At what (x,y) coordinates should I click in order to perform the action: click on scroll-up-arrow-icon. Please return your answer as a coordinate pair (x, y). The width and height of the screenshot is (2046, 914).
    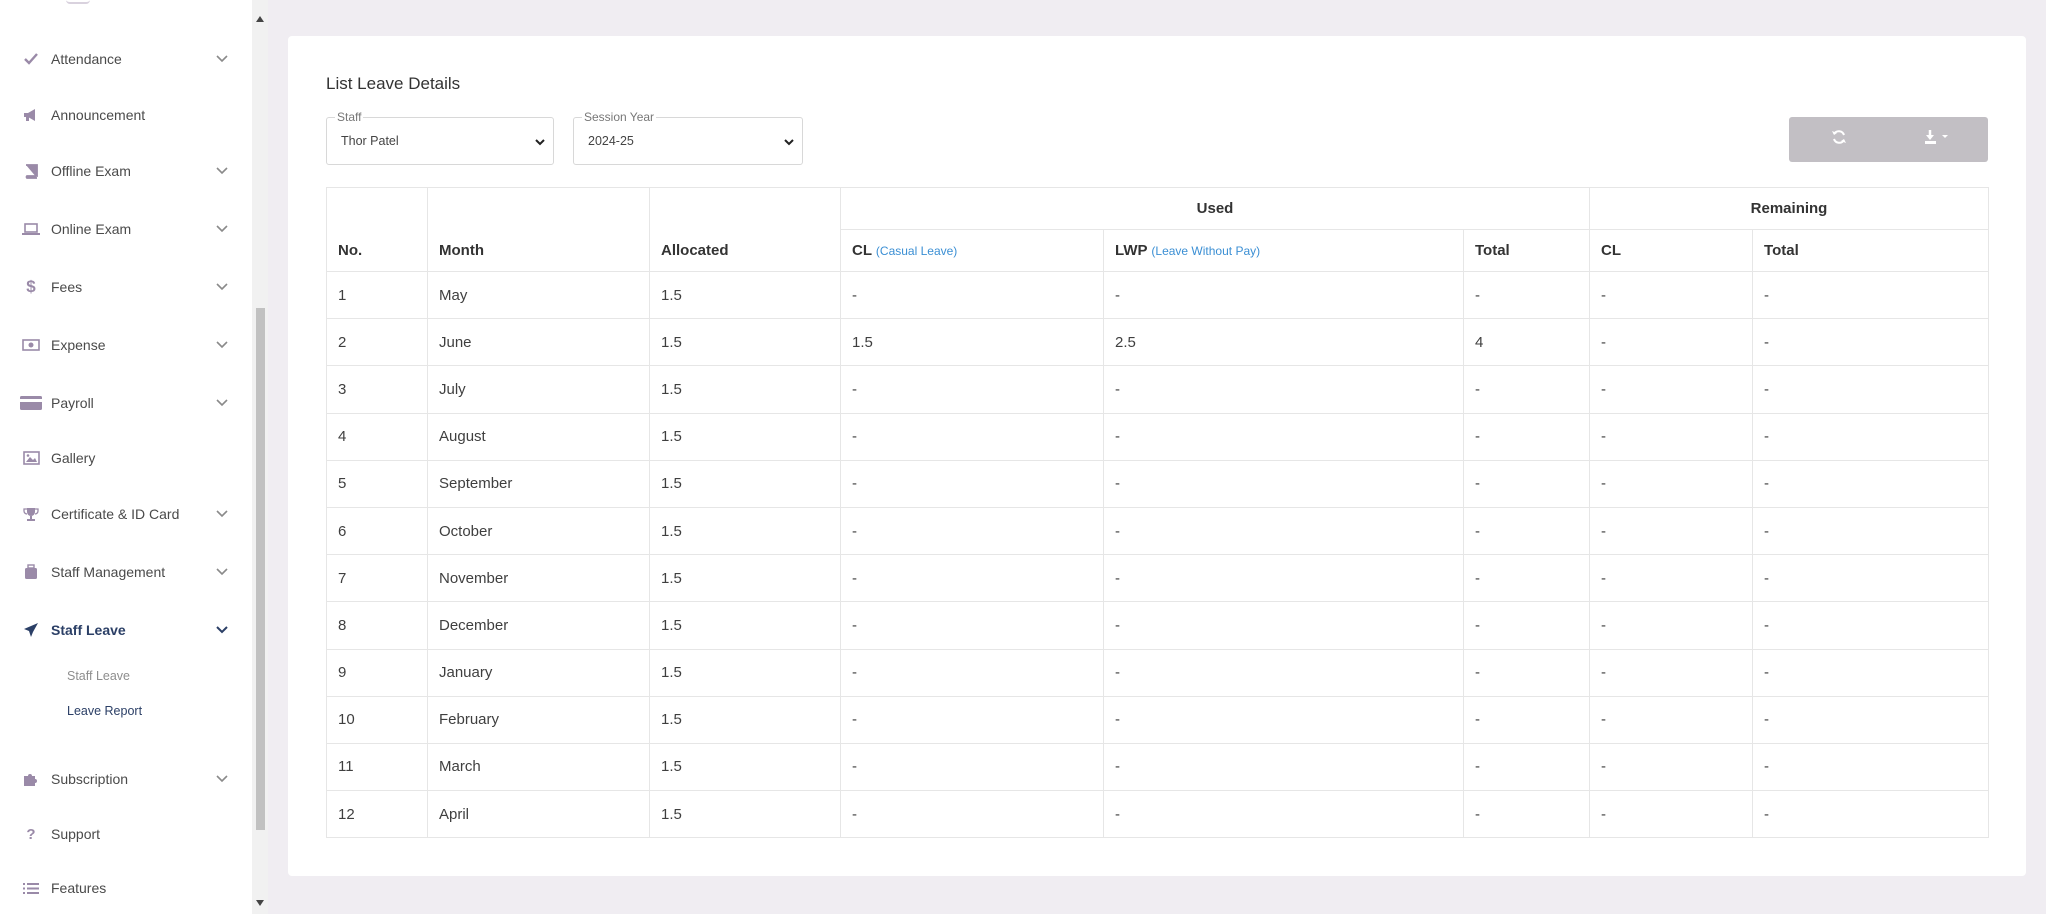
    Looking at the image, I should click on (260, 19).